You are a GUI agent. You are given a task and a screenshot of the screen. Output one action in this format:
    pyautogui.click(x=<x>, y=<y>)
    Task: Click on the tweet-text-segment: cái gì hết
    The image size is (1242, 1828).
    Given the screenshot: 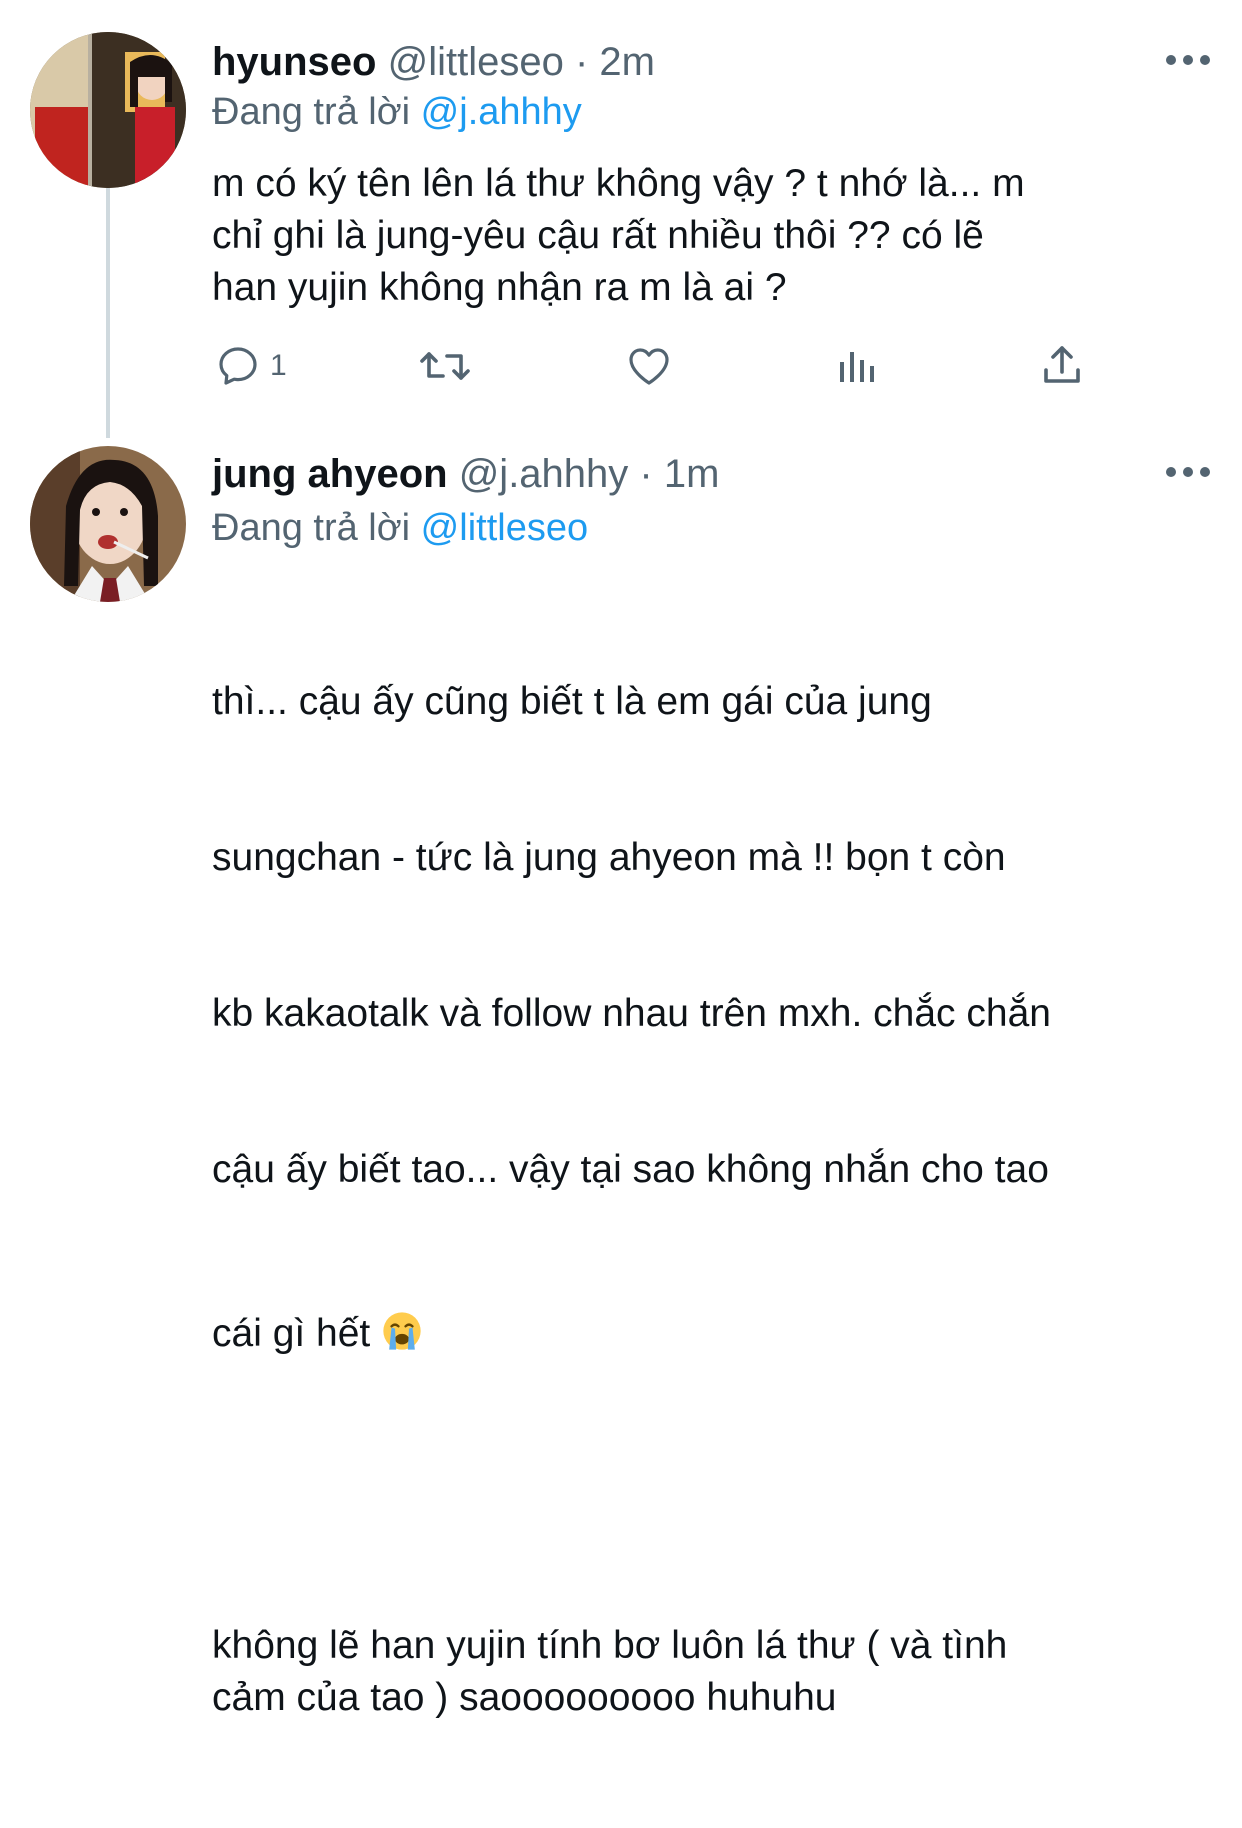 What is the action you would take?
    pyautogui.click(x=291, y=1333)
    